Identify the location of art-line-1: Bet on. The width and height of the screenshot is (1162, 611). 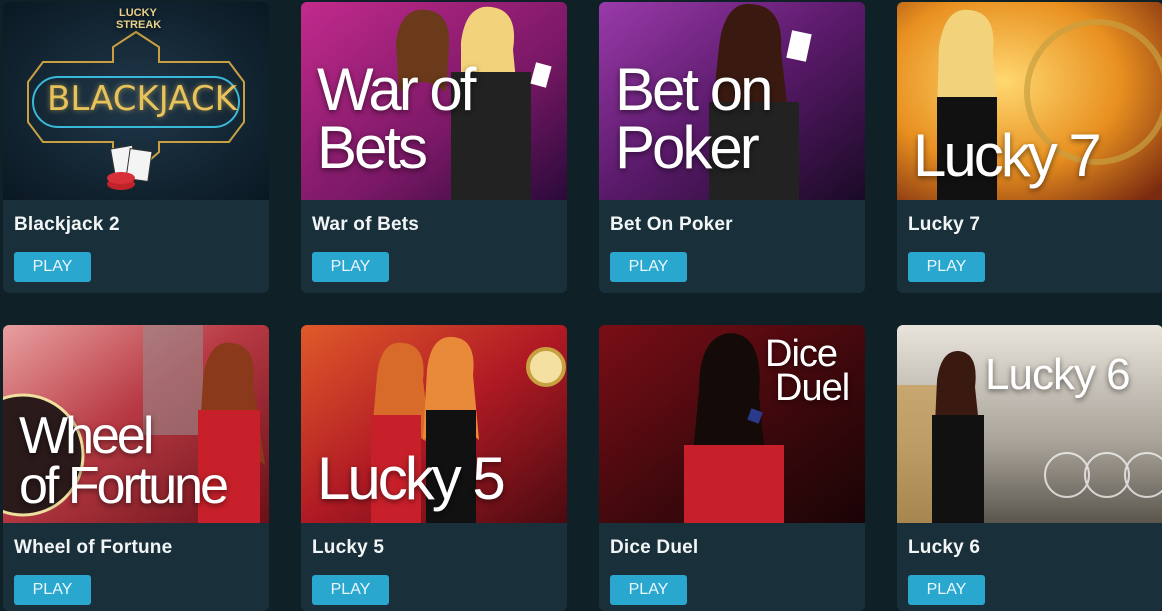
(694, 89).